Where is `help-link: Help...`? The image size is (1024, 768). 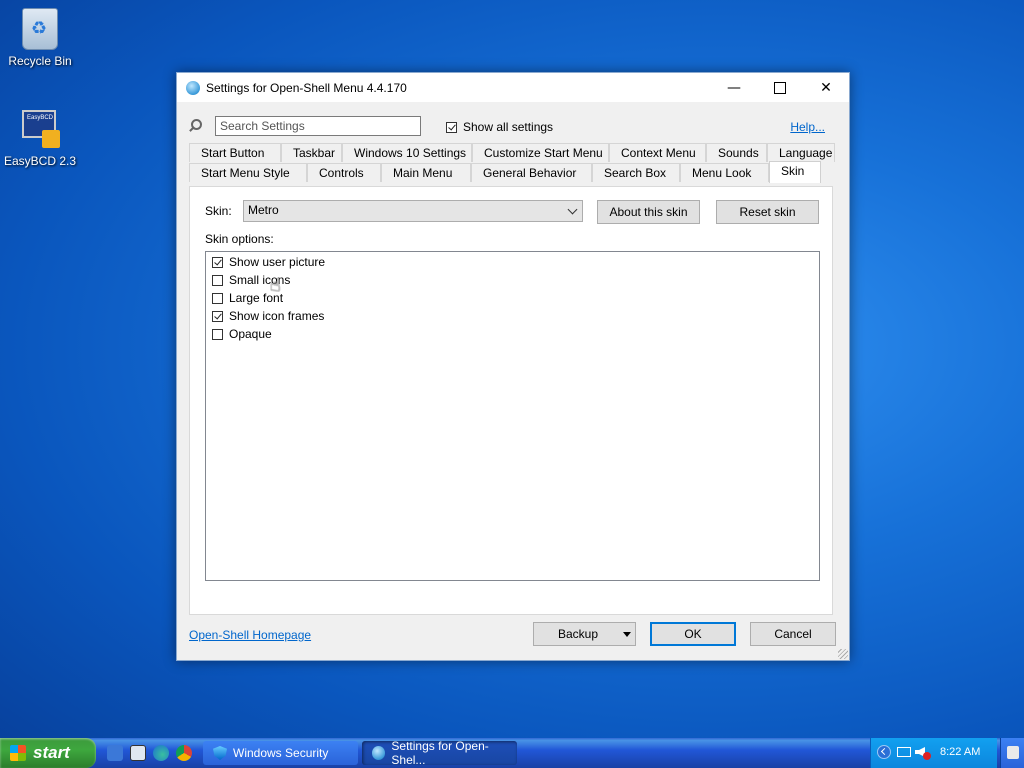 help-link: Help... is located at coordinates (807, 127).